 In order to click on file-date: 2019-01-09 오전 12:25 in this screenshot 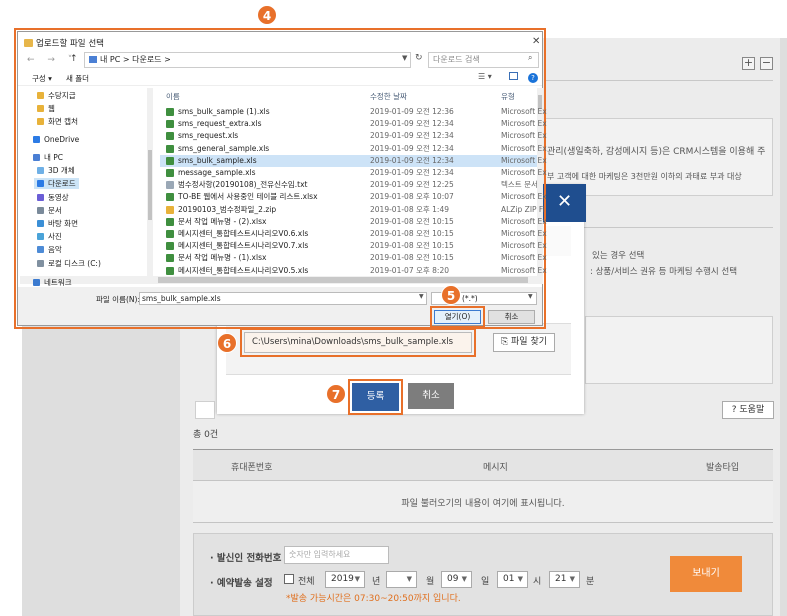, I will do `click(412, 185)`.